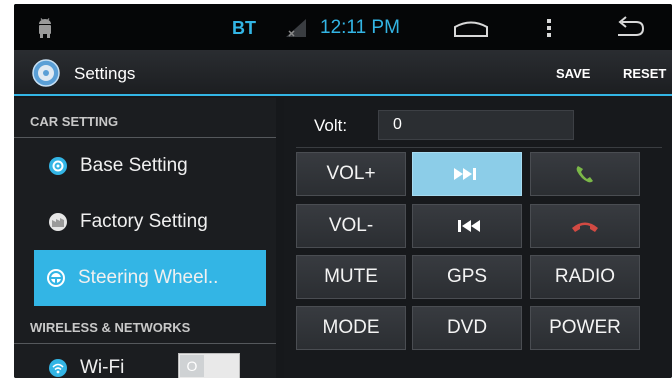  I want to click on key-radio: RADIO, so click(585, 277).